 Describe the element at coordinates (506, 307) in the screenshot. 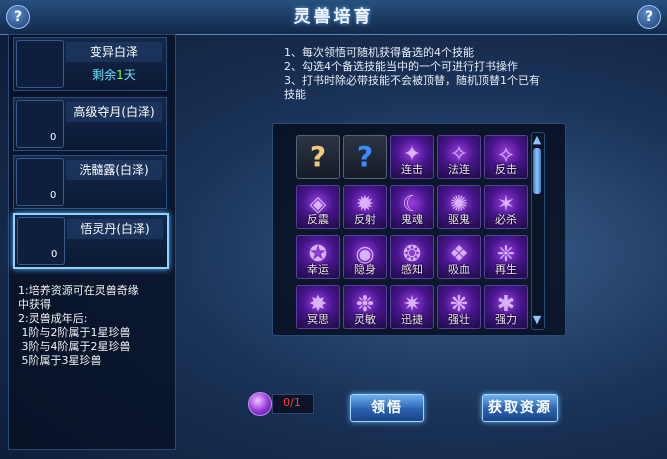

I see `skill-slot: ✱ 强力` at that location.